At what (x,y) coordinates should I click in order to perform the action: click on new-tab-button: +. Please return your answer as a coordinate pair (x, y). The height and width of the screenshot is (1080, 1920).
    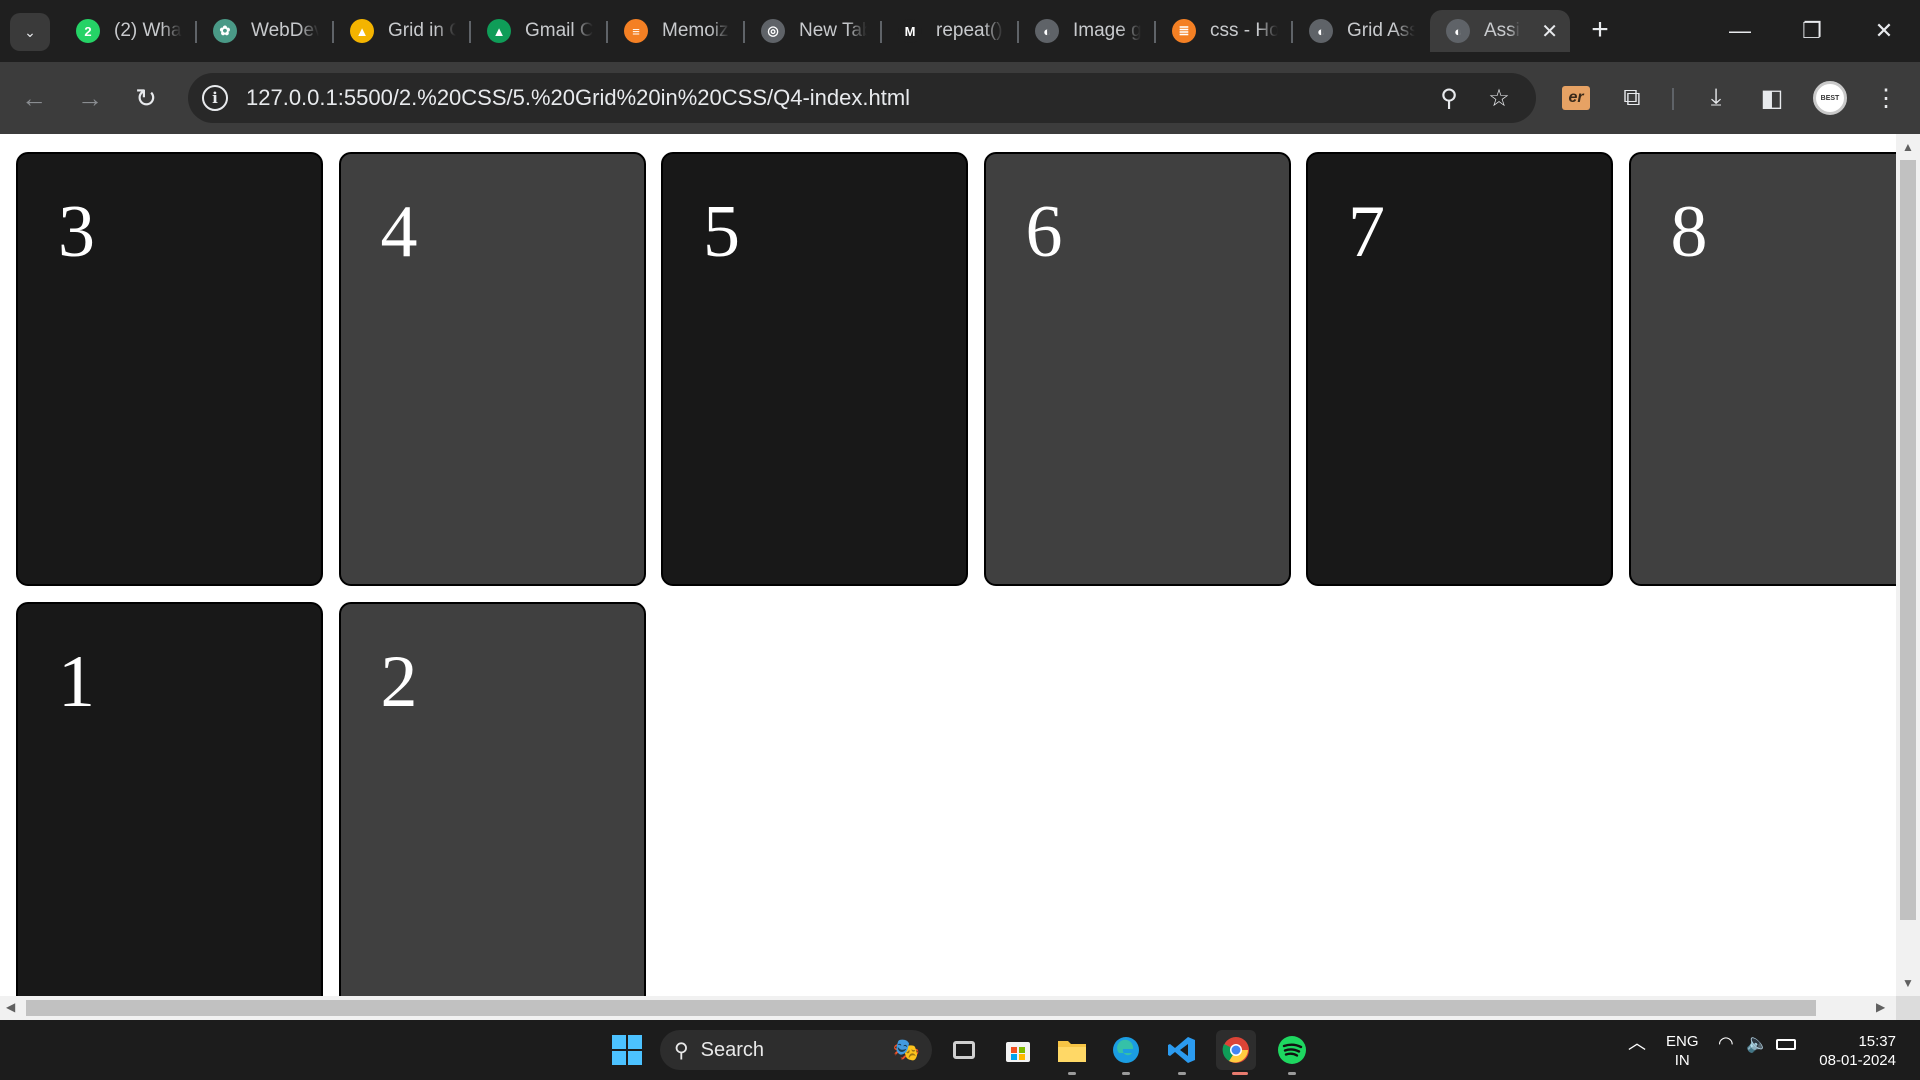
    Looking at the image, I should click on (1600, 30).